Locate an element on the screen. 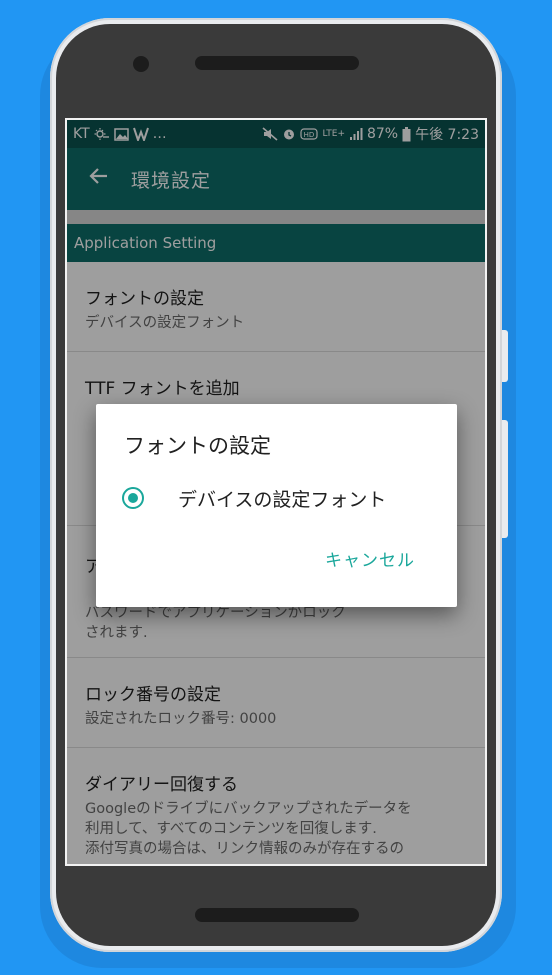  bottom-speaker is located at coordinates (277, 915).